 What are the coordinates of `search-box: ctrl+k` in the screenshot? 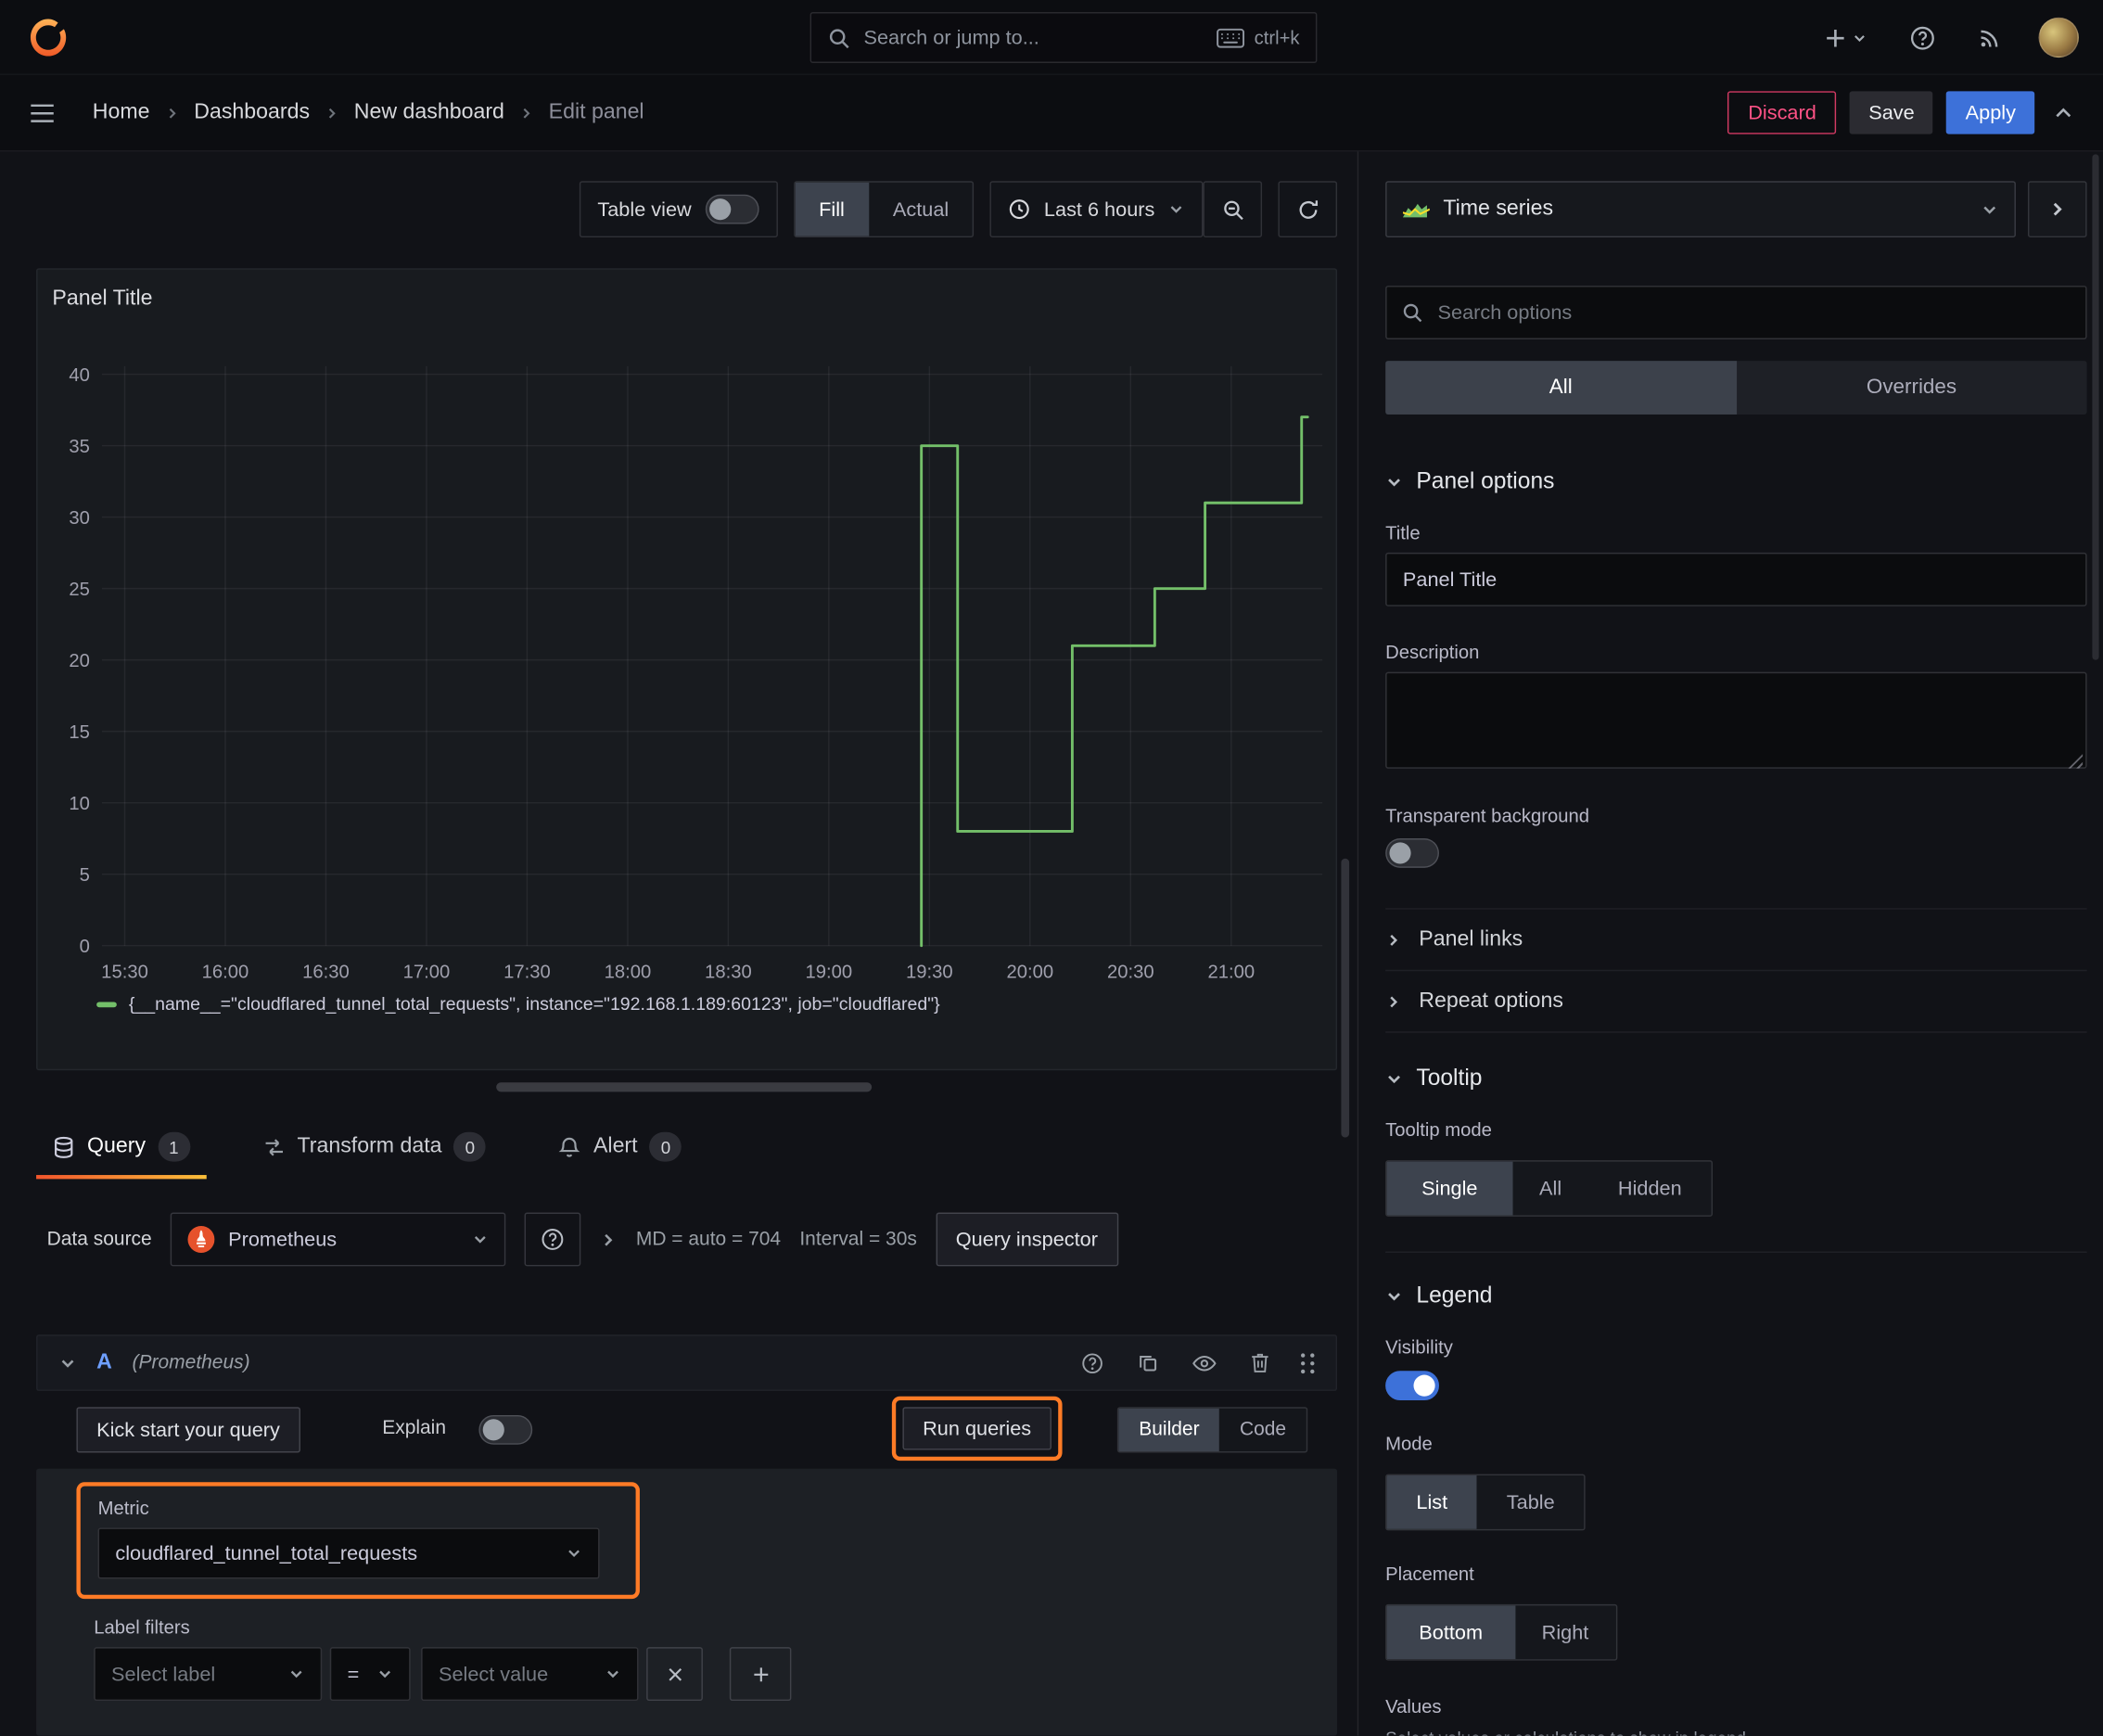 It's located at (1063, 37).